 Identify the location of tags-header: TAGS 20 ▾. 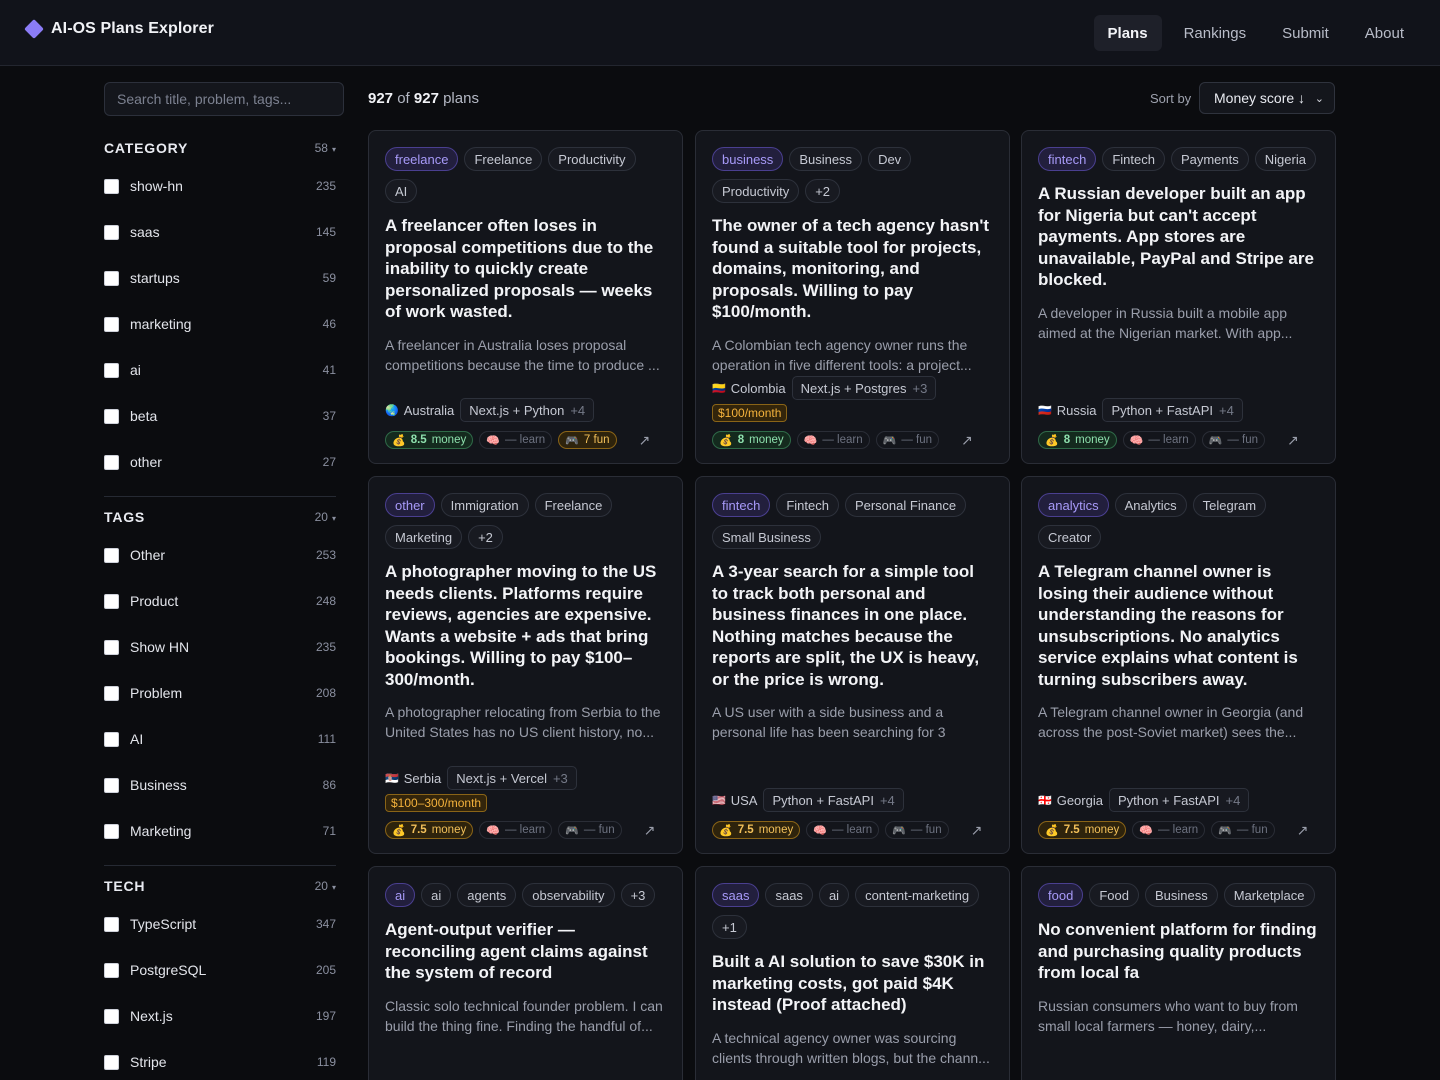
(220, 517).